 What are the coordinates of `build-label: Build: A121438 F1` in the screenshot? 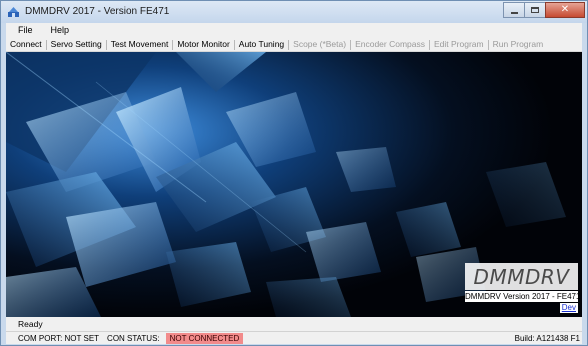 It's located at (547, 338).